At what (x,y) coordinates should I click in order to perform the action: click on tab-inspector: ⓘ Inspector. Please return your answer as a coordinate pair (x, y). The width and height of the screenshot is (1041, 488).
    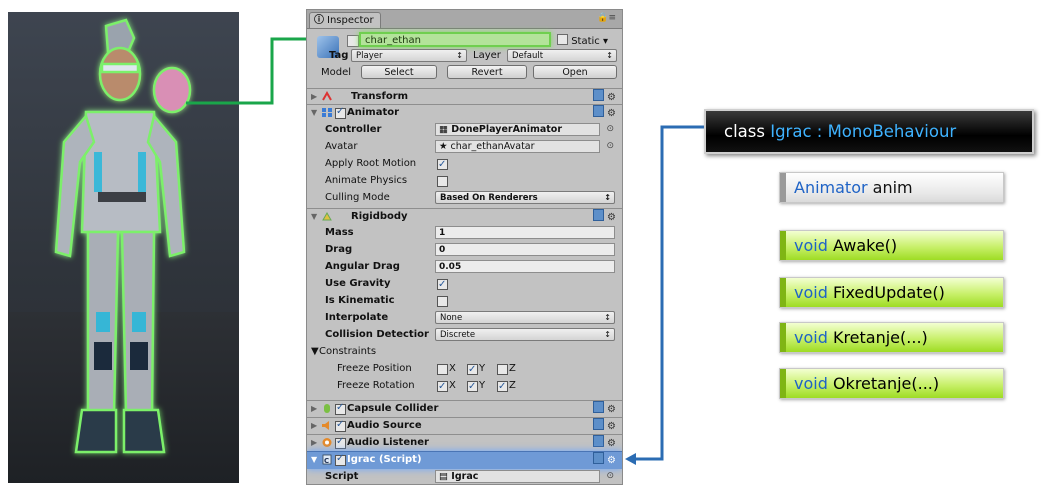
    Looking at the image, I should click on (345, 20).